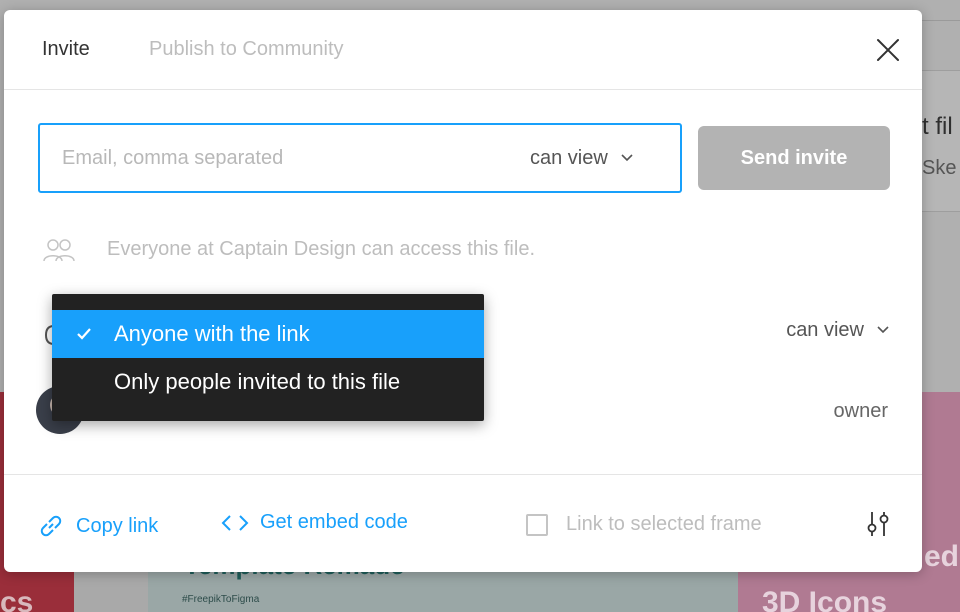  I want to click on team-icon, so click(59, 250).